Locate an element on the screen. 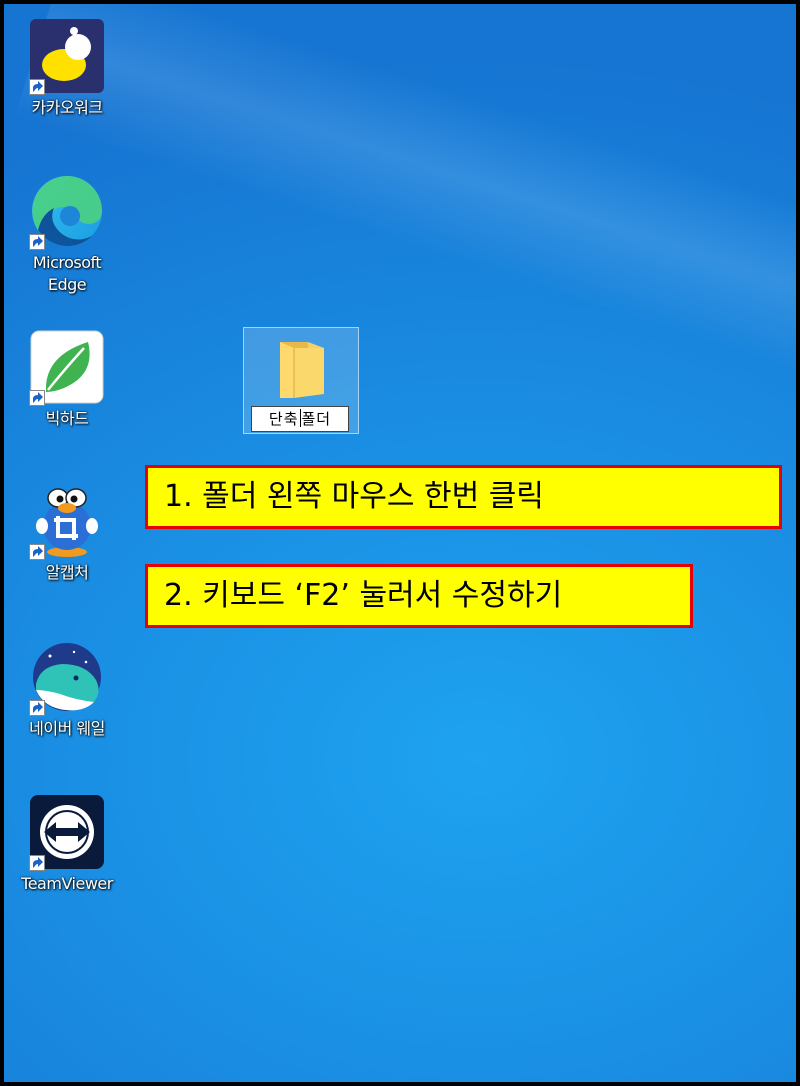 The width and height of the screenshot is (800, 1086). desktop-icon-bighard: 빅하드 is located at coordinates (67, 380).